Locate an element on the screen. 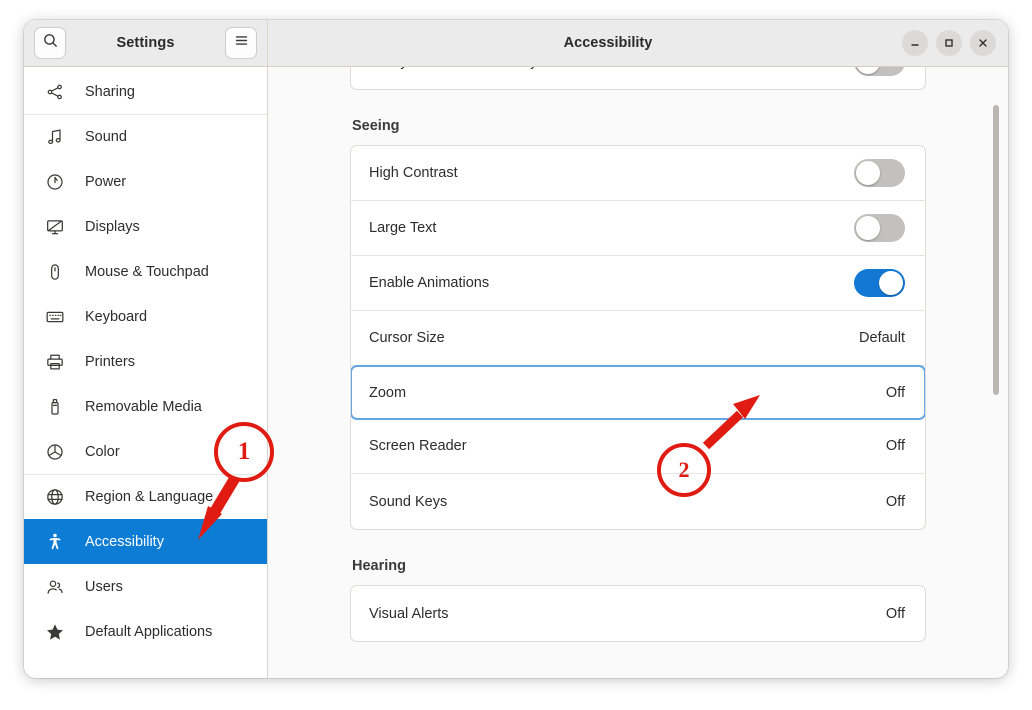  sidebar-item-removable-media: Removable Media is located at coordinates (145, 406).